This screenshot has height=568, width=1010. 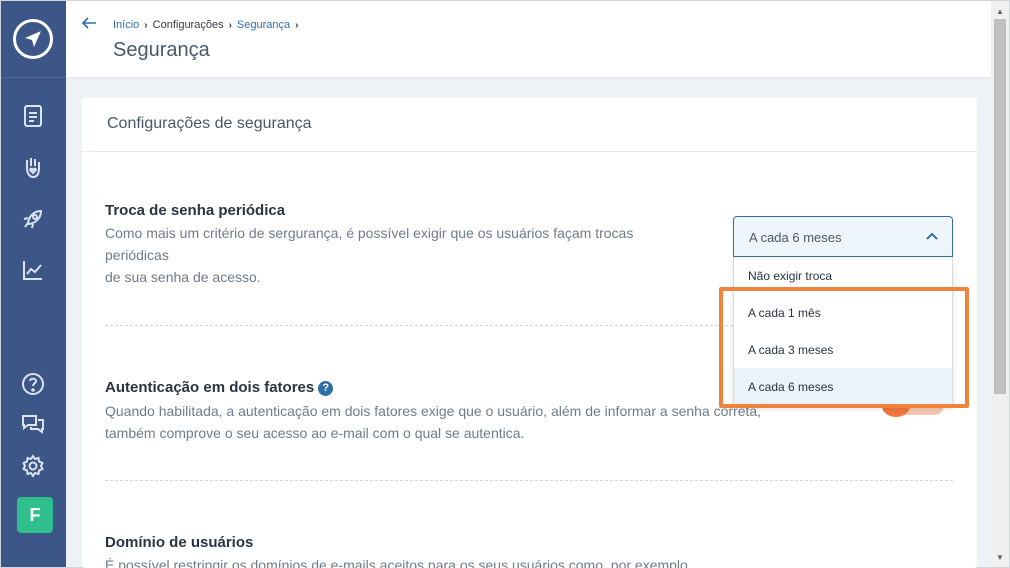 What do you see at coordinates (33, 39) in the screenshot?
I see `paper-plane-logo-icon` at bounding box center [33, 39].